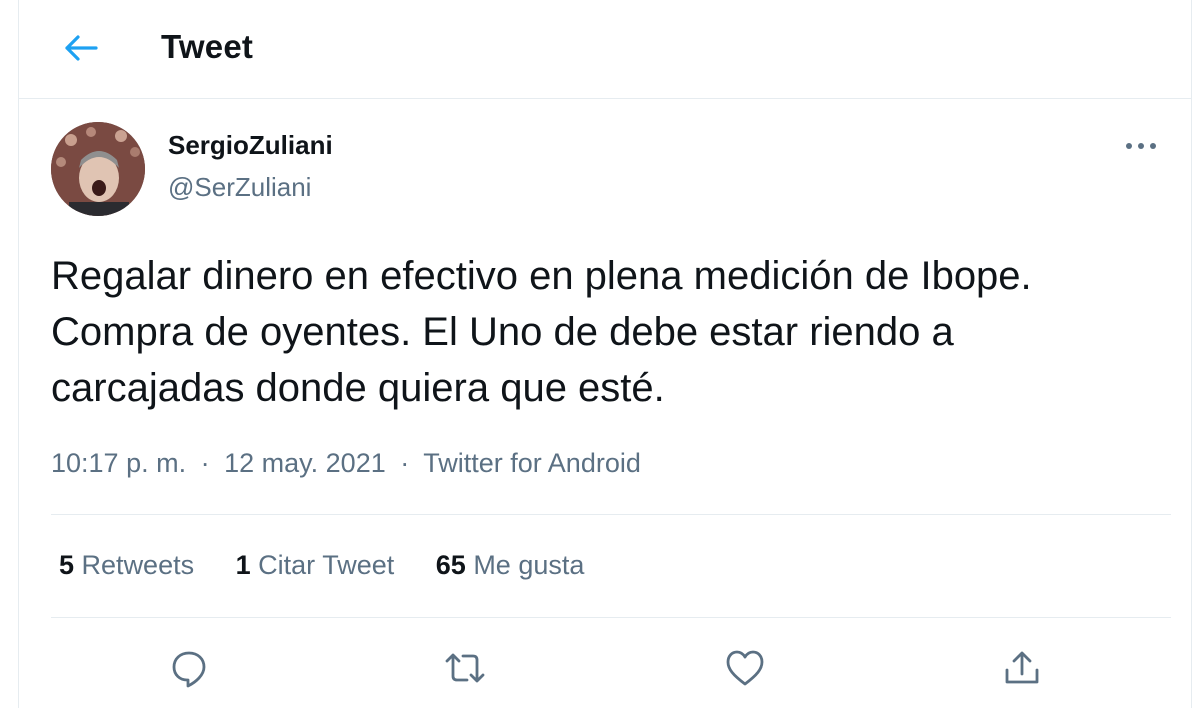 The image size is (1200, 708). Describe the element at coordinates (118, 463) in the screenshot. I see `tweet-time: 10:17 p. m.` at that location.